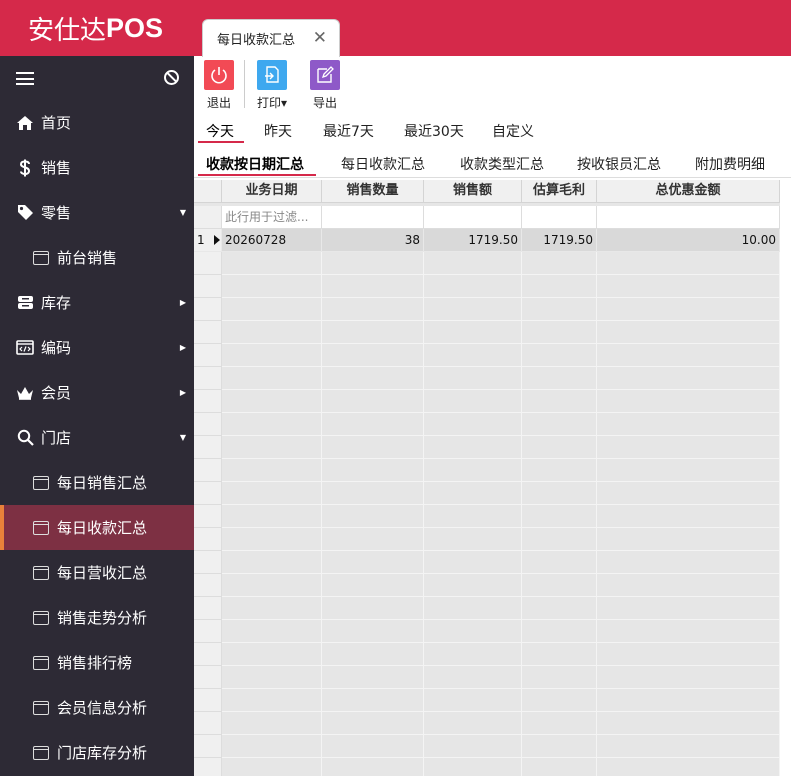 The width and height of the screenshot is (791, 776). I want to click on row-number-header, so click(208, 191).